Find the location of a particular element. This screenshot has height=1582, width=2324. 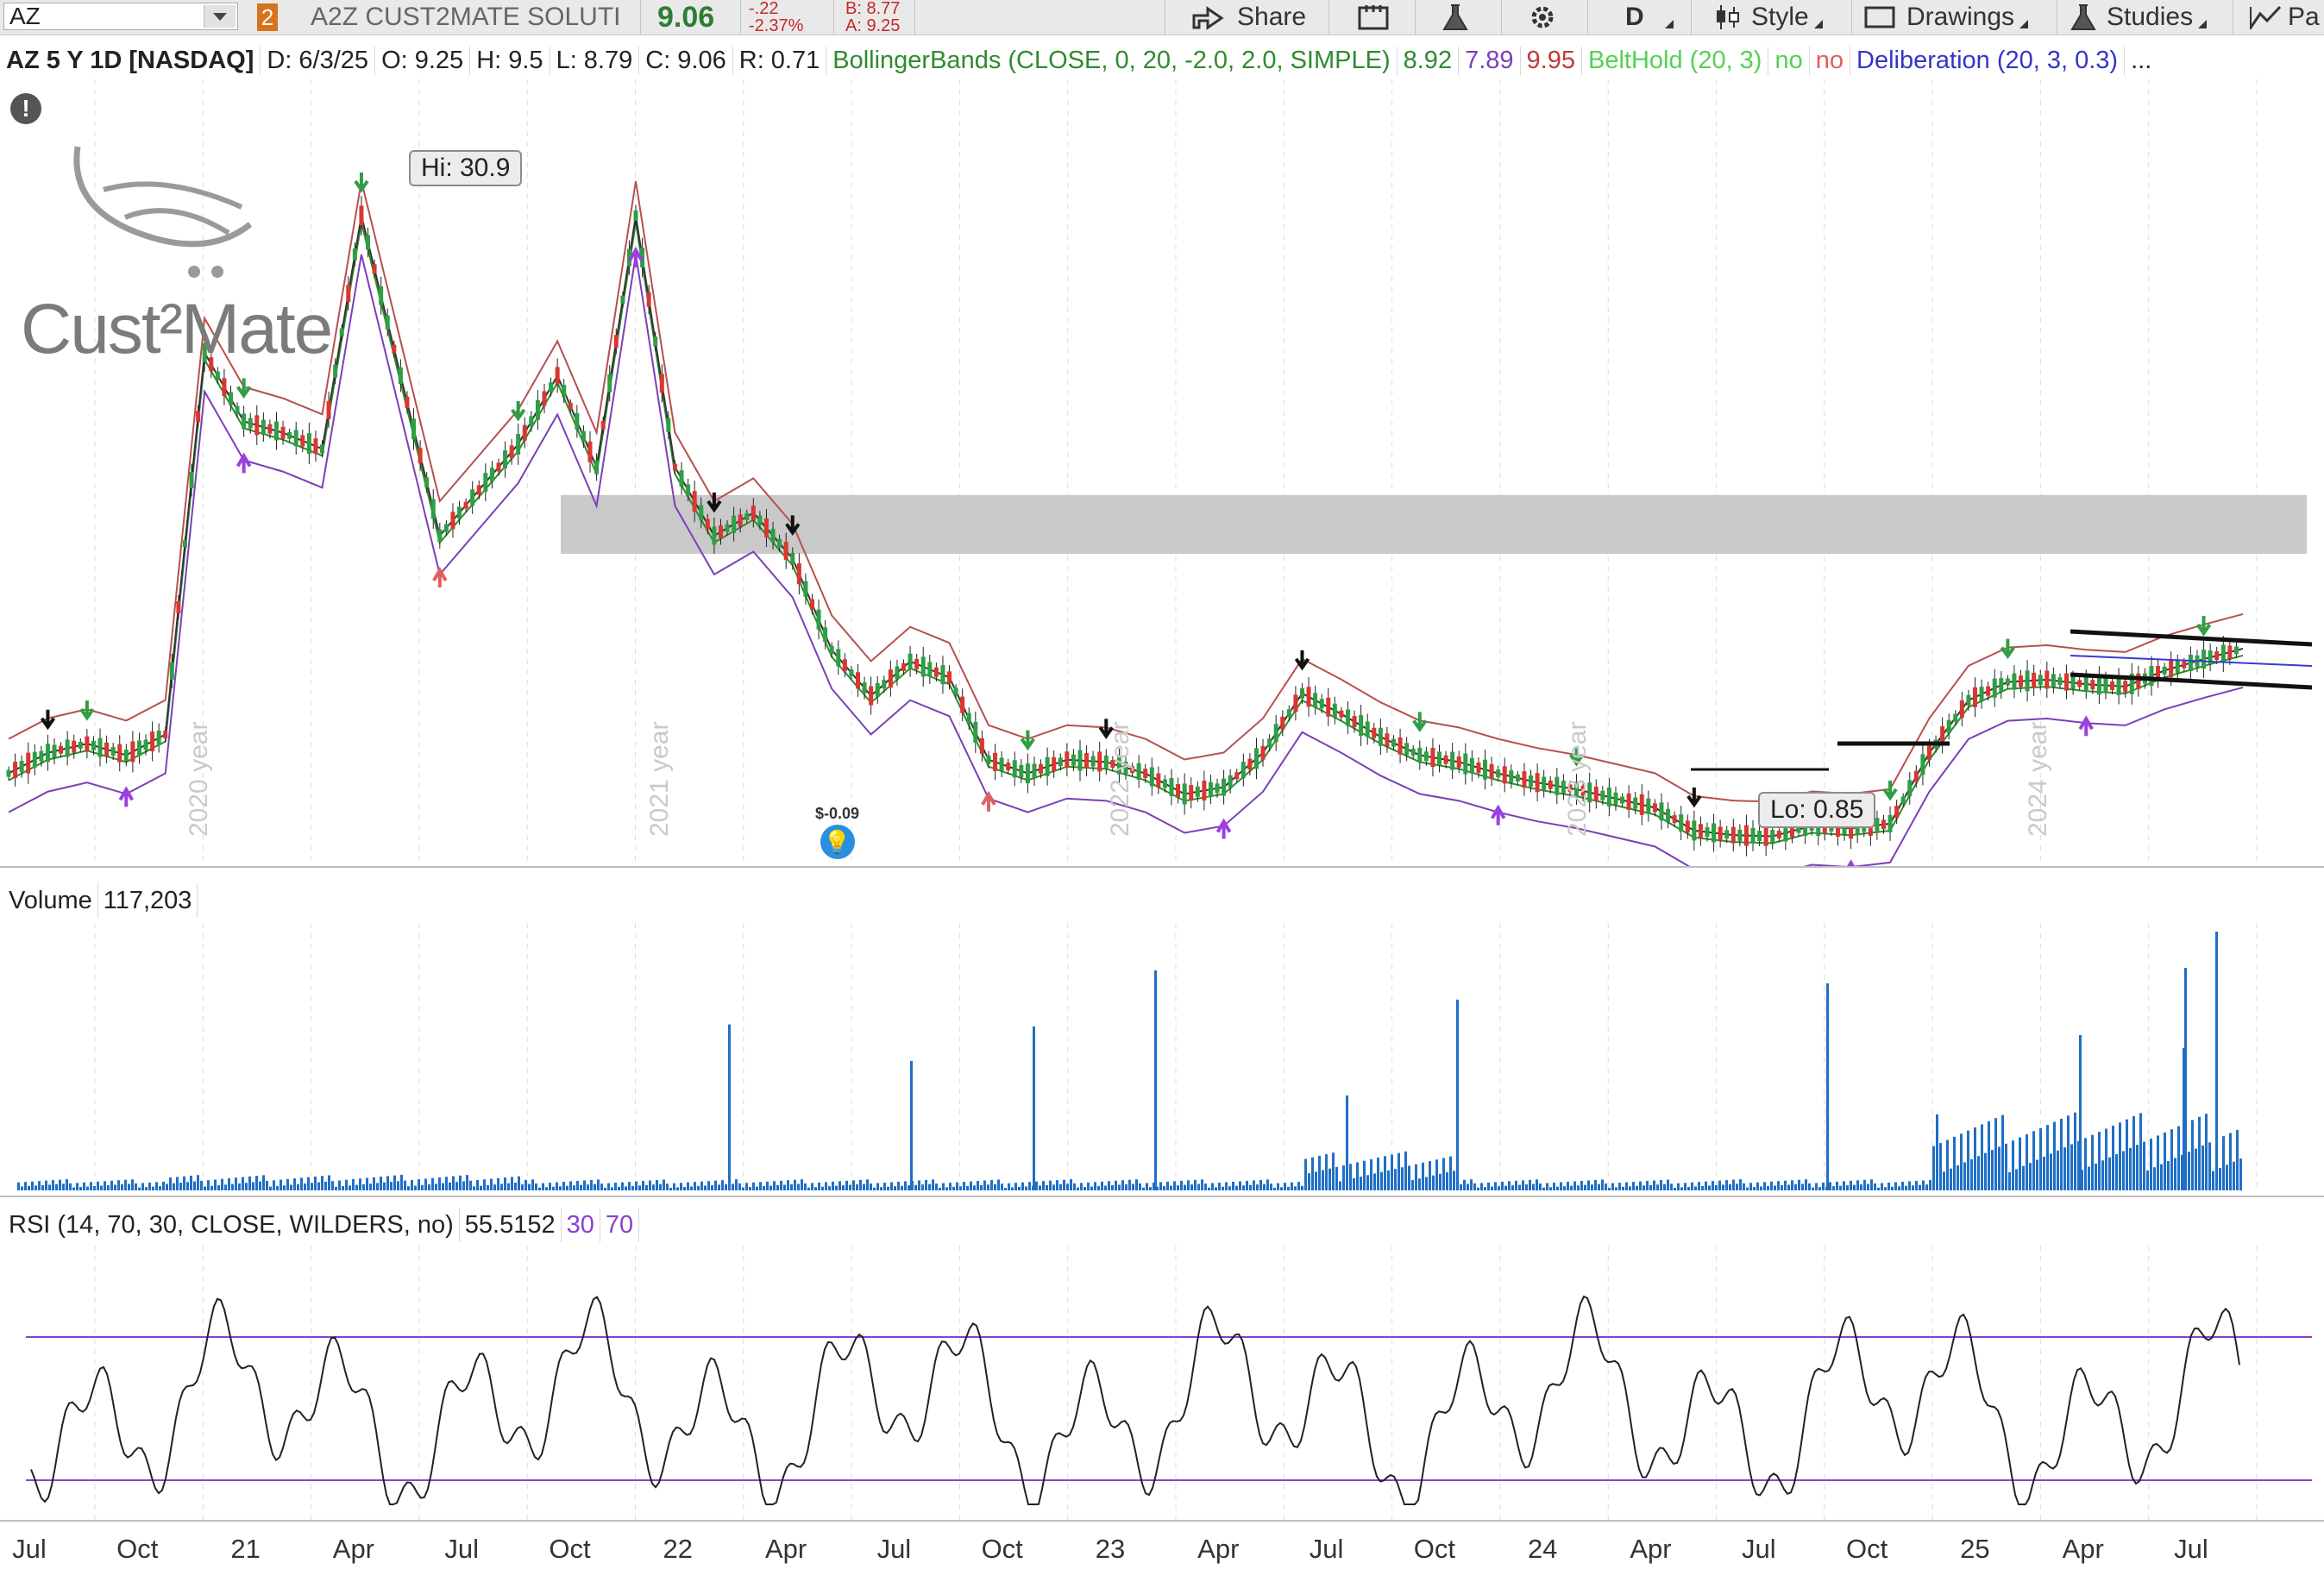

drawings-button: Drawings is located at coordinates (1946, 17).